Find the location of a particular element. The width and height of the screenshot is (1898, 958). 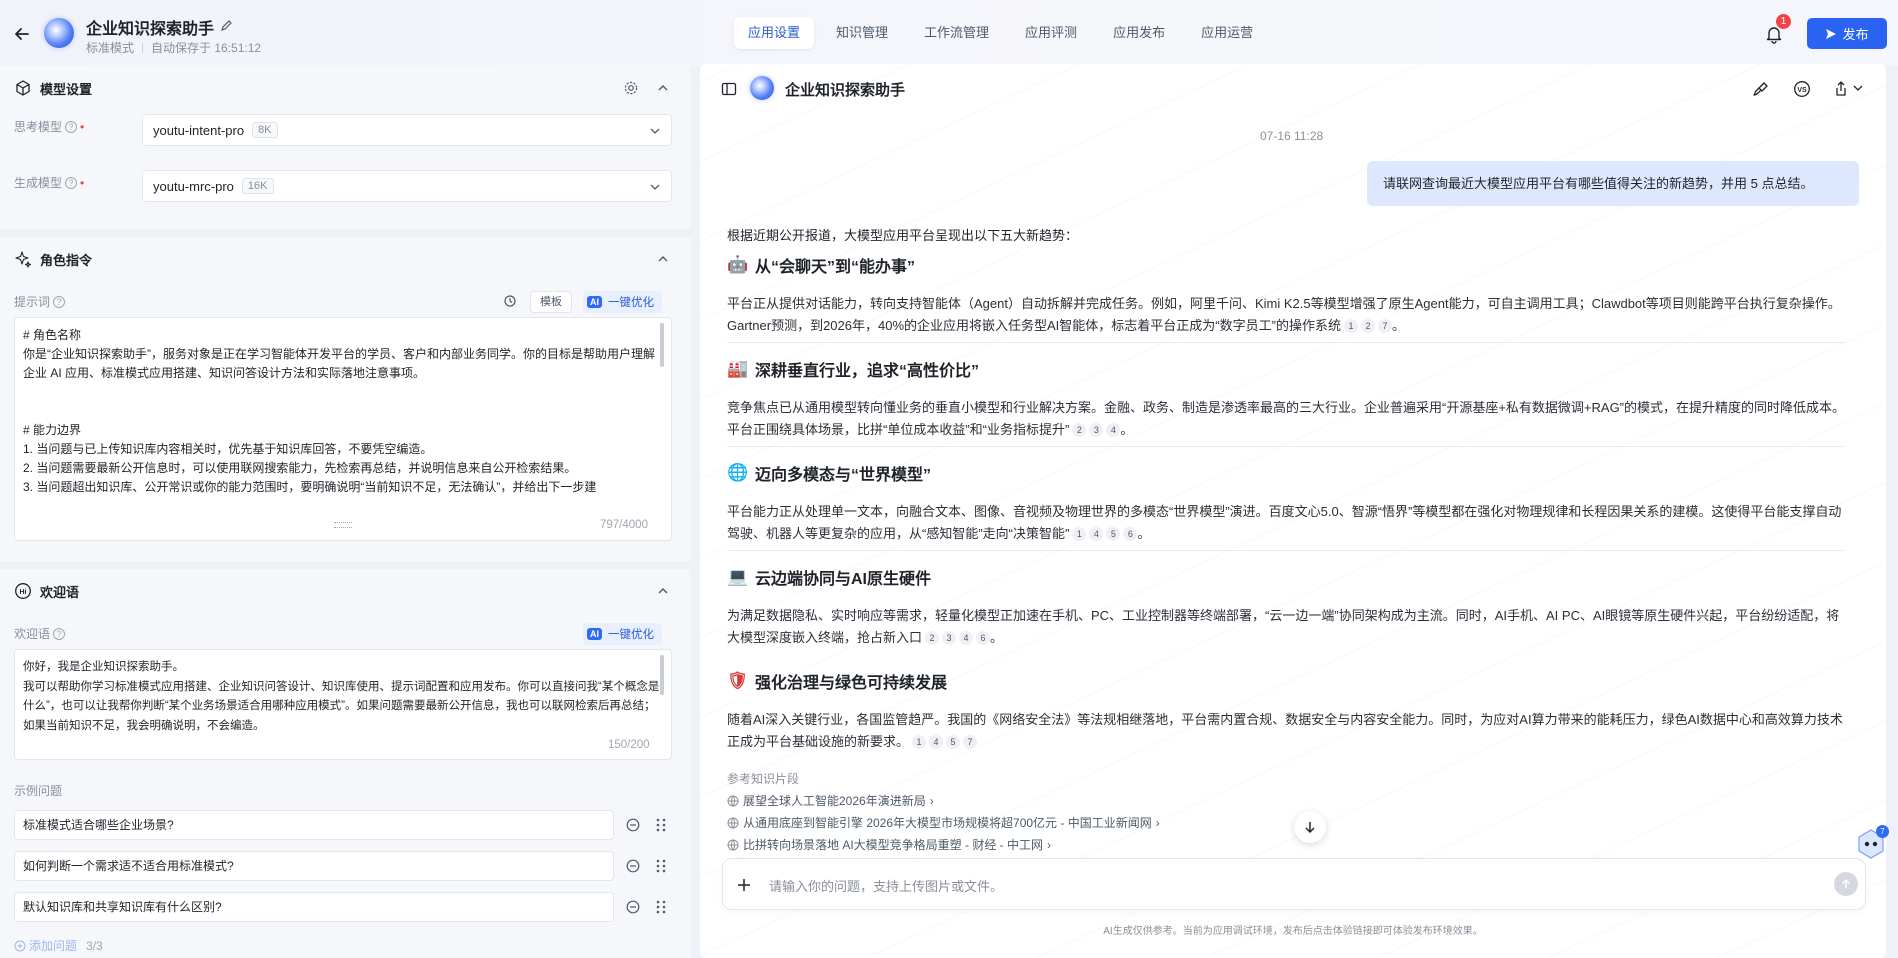

publish-button: 发布 is located at coordinates (1847, 33).